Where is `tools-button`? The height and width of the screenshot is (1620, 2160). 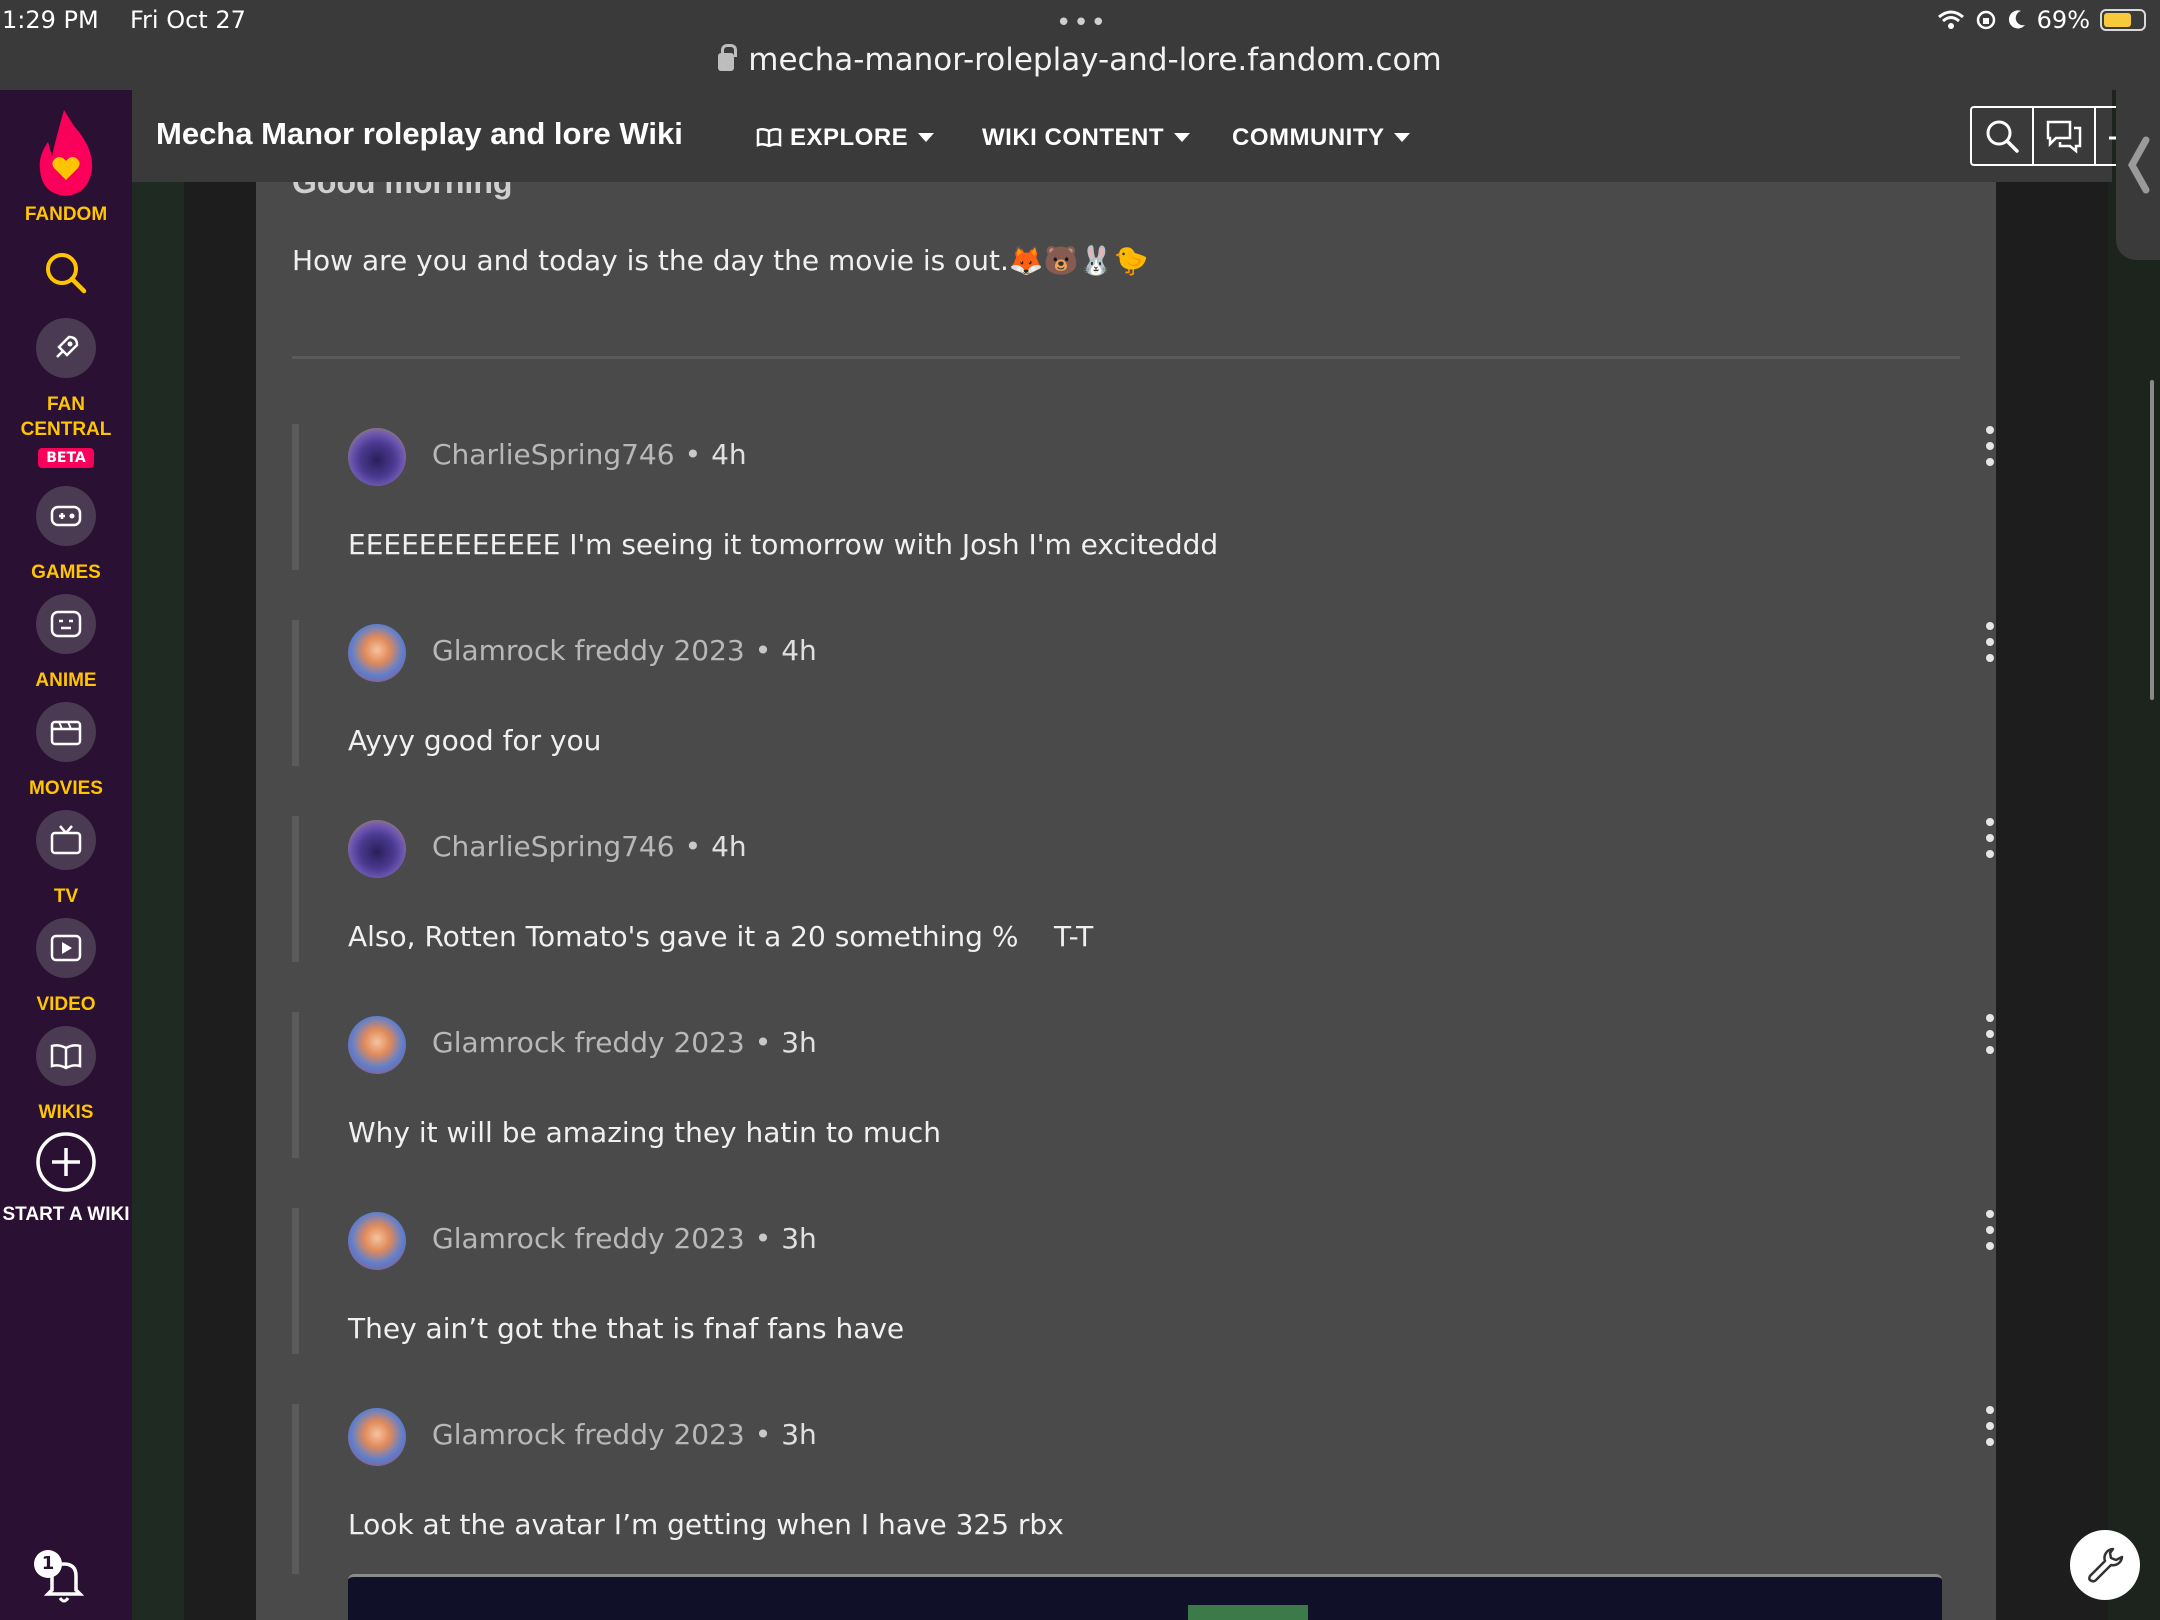 tools-button is located at coordinates (2105, 1565).